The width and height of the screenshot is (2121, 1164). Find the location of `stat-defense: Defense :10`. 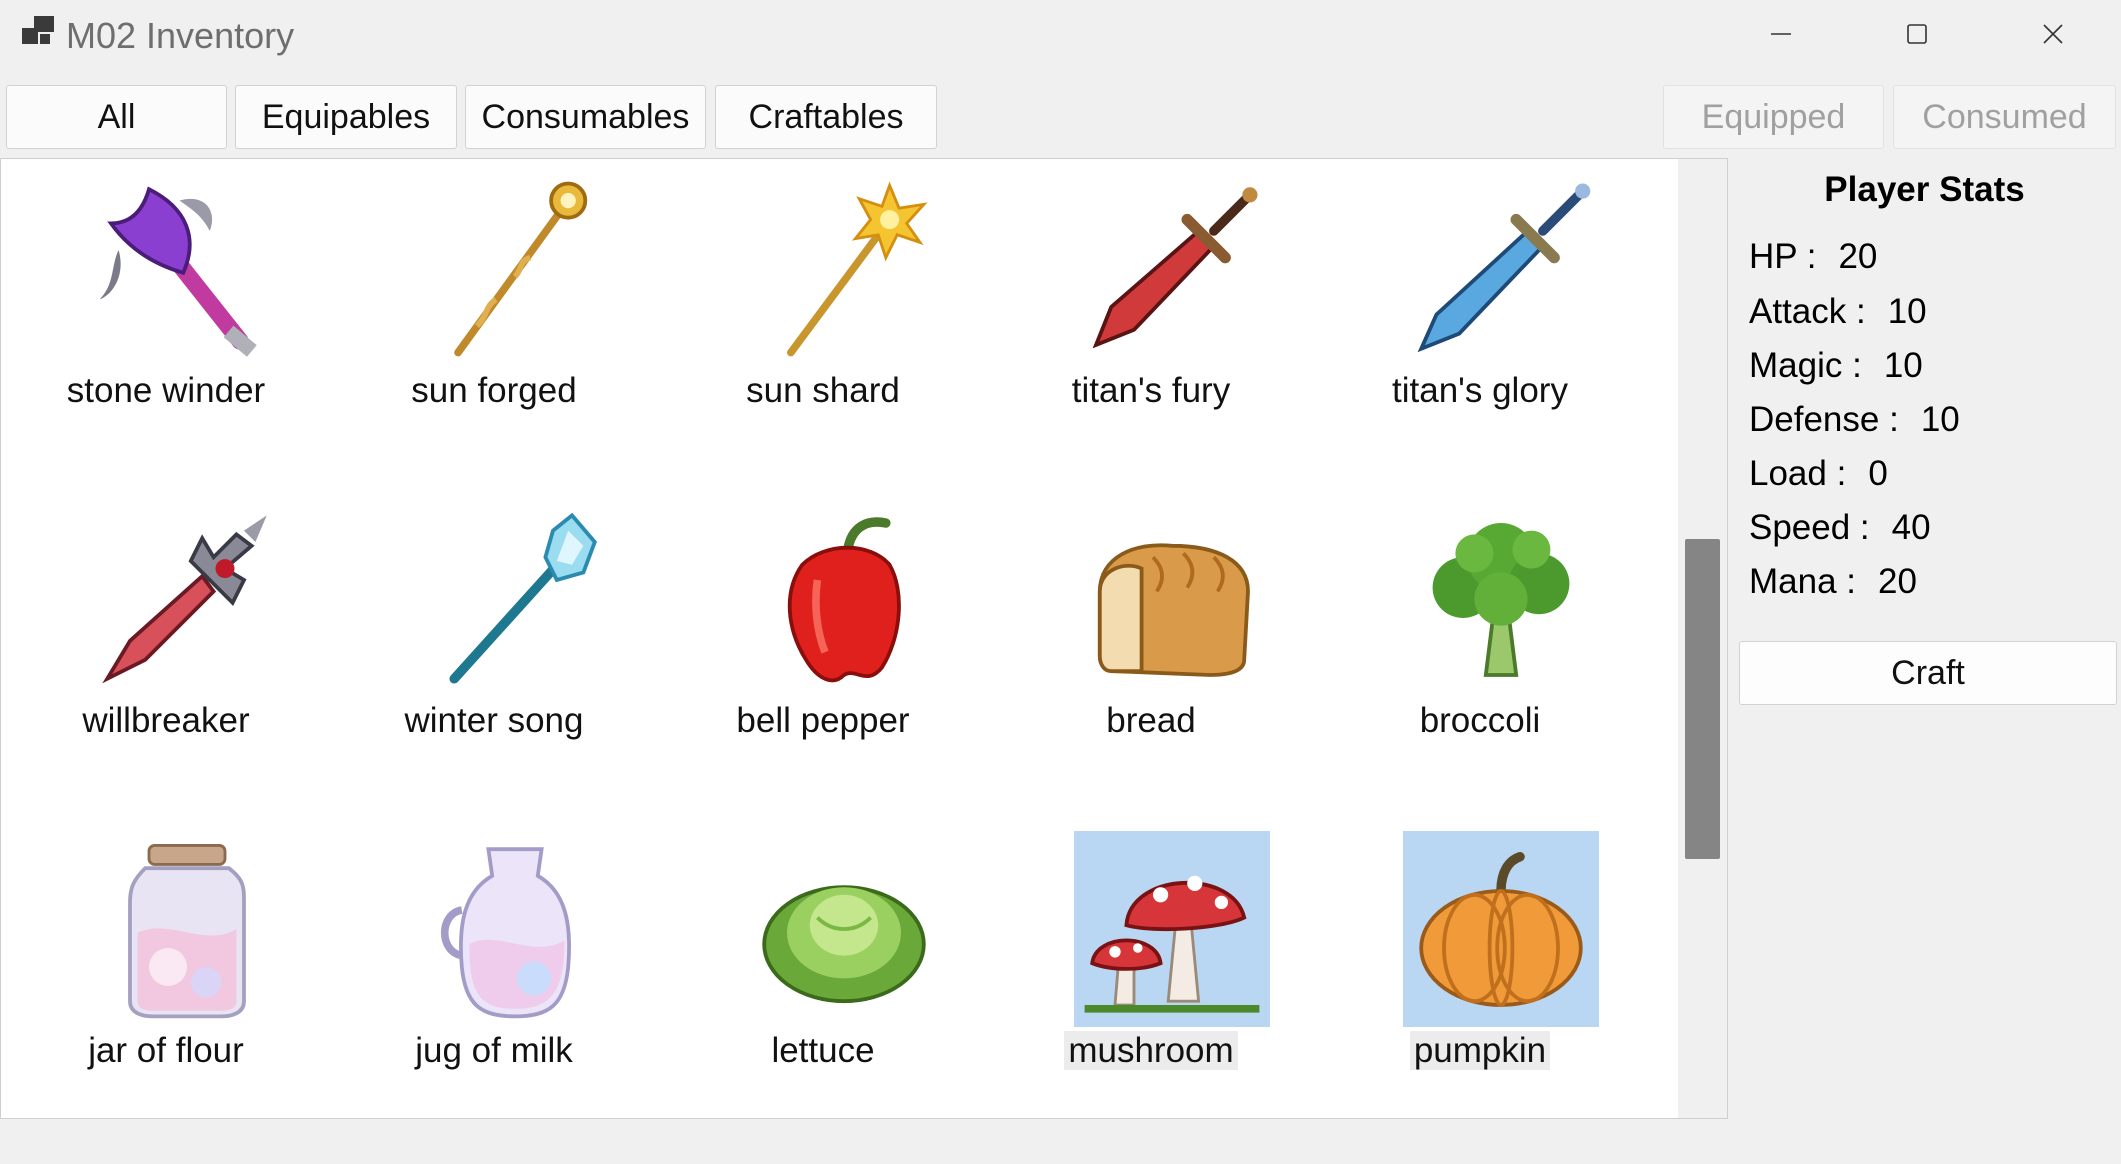

stat-defense: Defense :10 is located at coordinates (1854, 419).